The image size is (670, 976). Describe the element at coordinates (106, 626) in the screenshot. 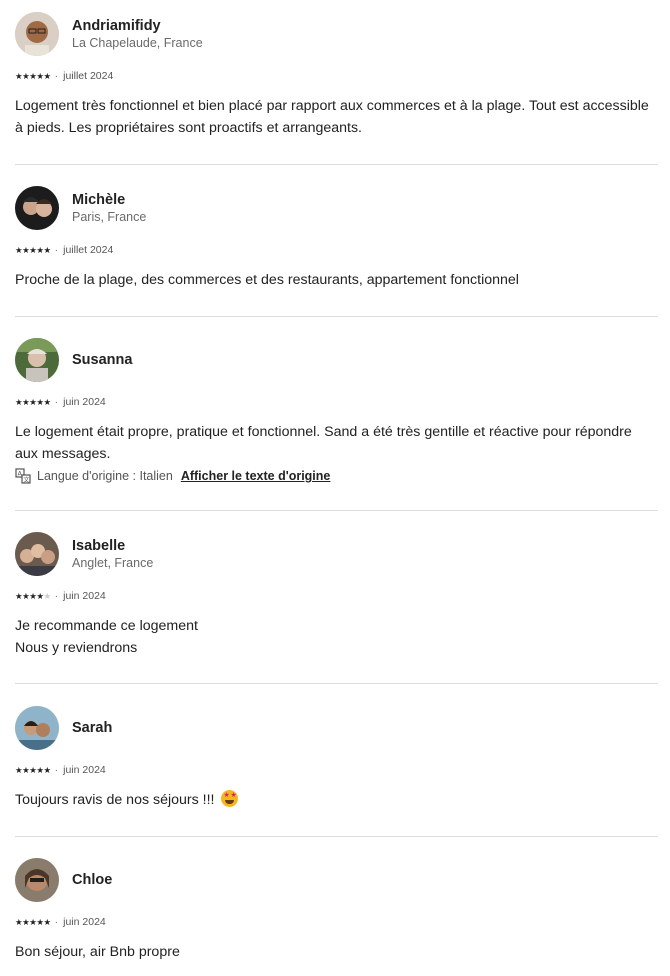

I see `review-text-line: Je recommande ce logement` at that location.